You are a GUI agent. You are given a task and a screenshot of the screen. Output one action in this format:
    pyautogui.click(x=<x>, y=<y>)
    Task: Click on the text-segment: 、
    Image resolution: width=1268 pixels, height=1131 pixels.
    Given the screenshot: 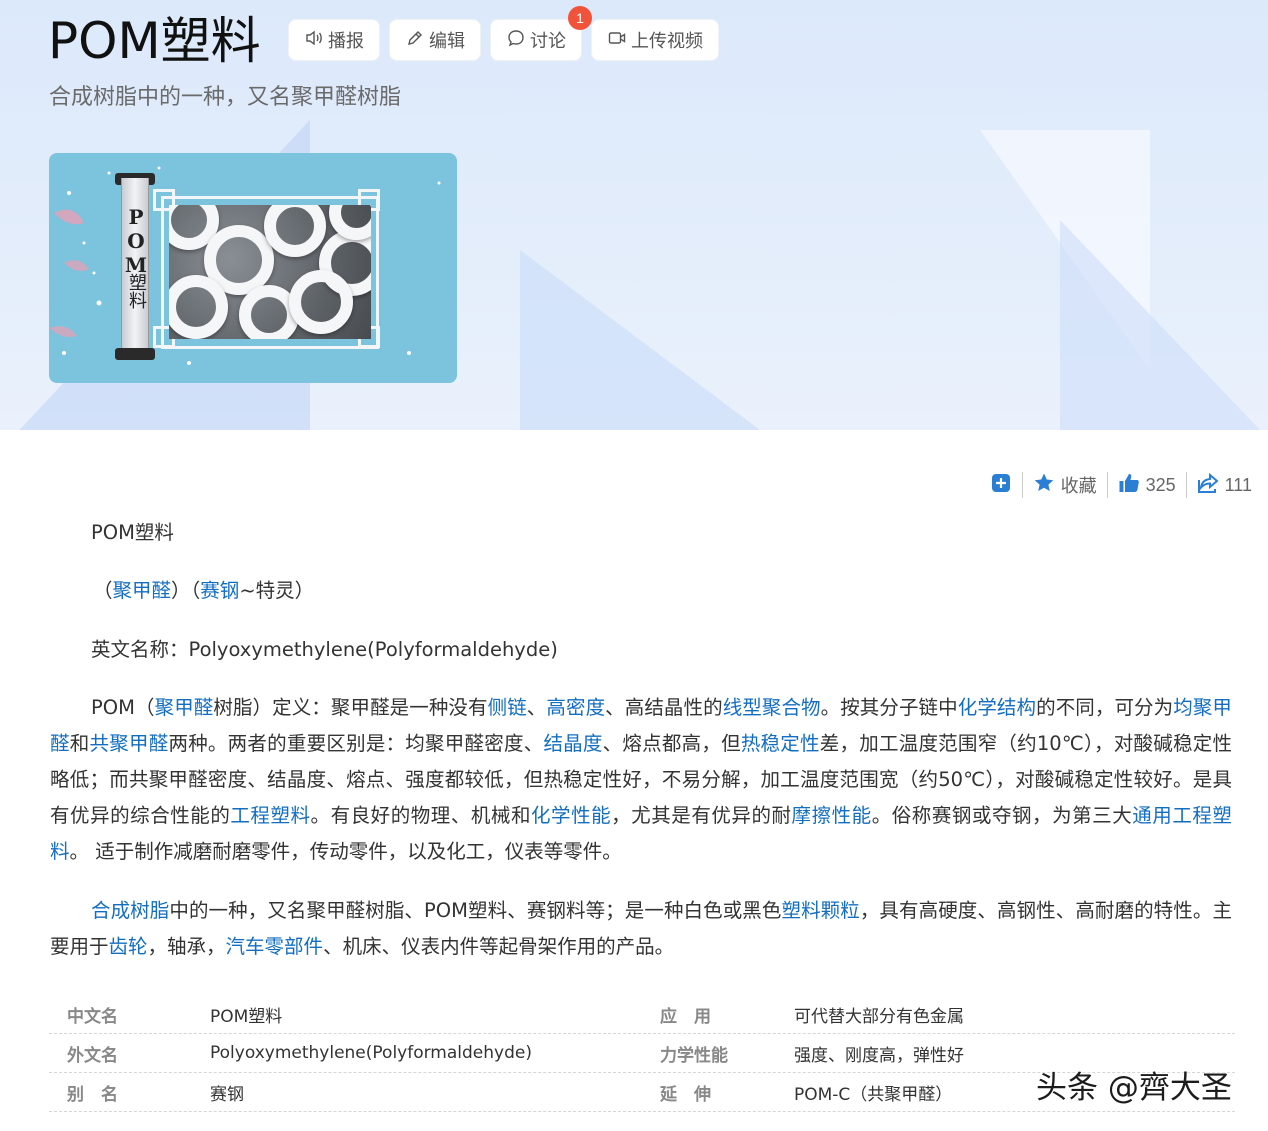 What is the action you would take?
    pyautogui.click(x=536, y=707)
    